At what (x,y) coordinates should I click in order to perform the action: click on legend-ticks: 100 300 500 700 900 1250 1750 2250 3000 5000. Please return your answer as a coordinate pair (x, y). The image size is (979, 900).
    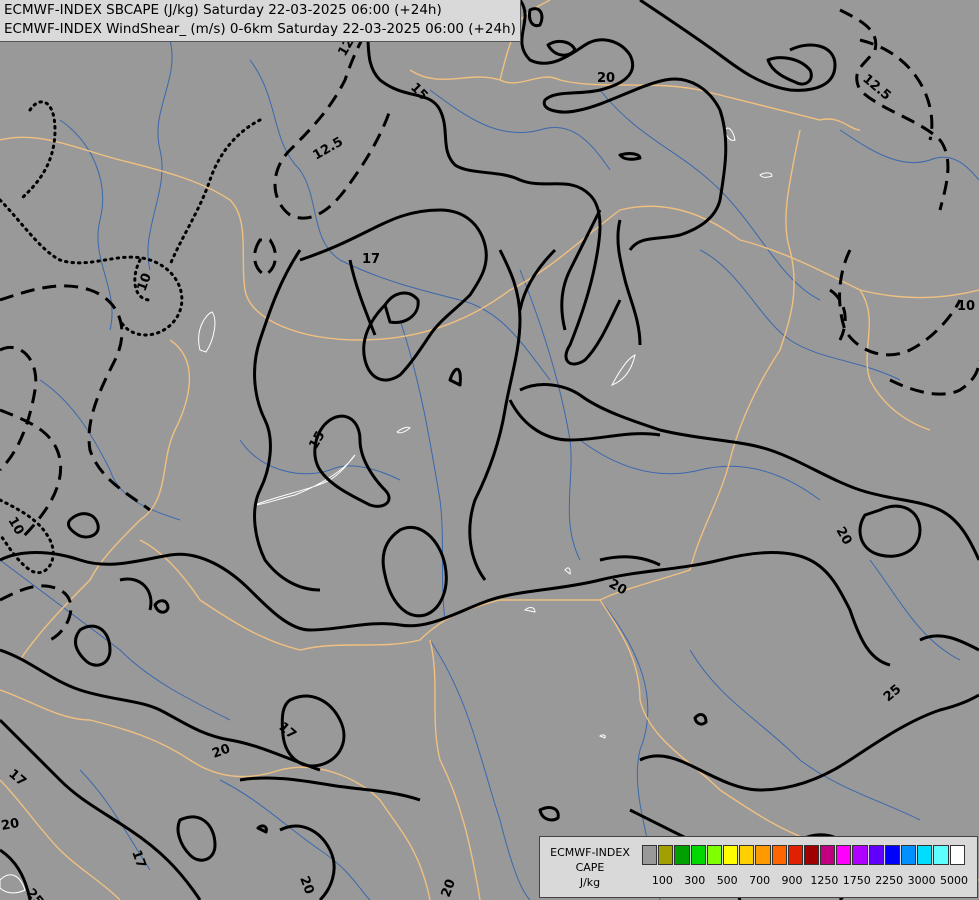
    Looking at the image, I should click on (806, 882).